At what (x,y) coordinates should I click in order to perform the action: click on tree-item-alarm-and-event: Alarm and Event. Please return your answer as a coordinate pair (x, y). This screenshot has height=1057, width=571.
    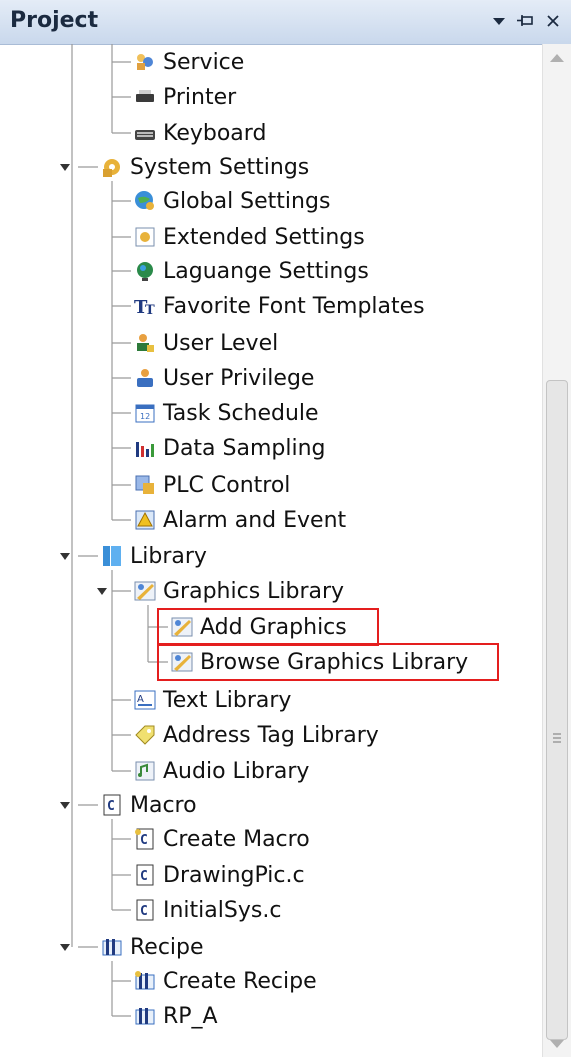
    Looking at the image, I should click on (239, 520).